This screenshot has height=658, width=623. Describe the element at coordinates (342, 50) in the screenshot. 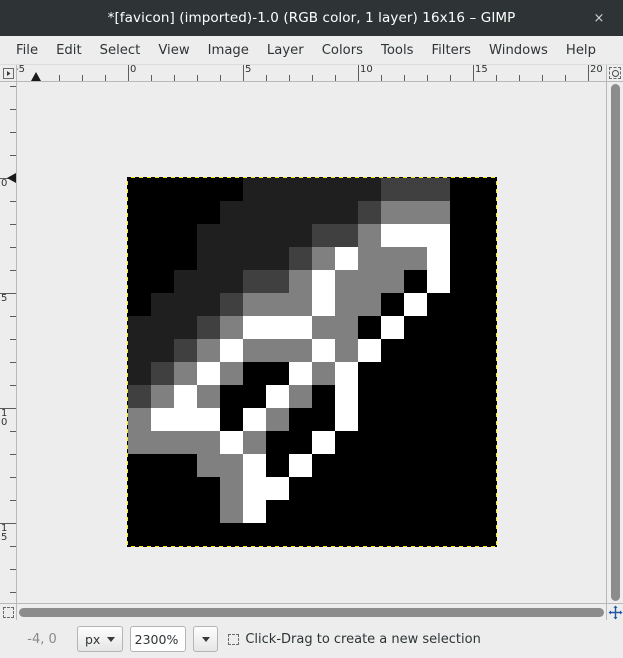

I see `menu-colors: Colors` at that location.